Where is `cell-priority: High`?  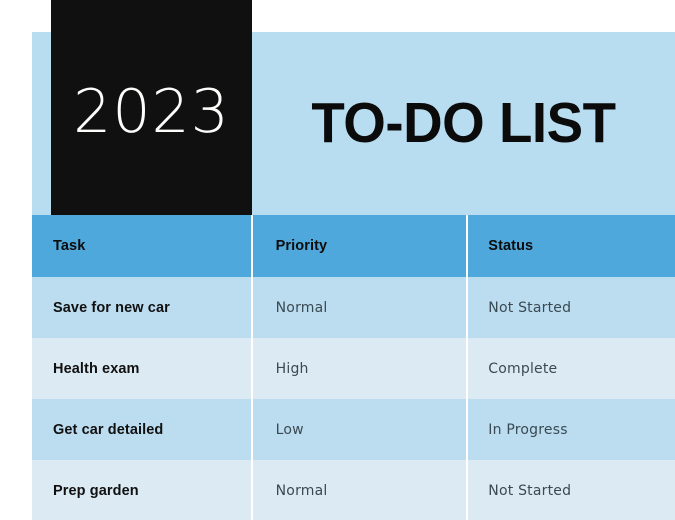
cell-priority: High is located at coordinates (360, 368).